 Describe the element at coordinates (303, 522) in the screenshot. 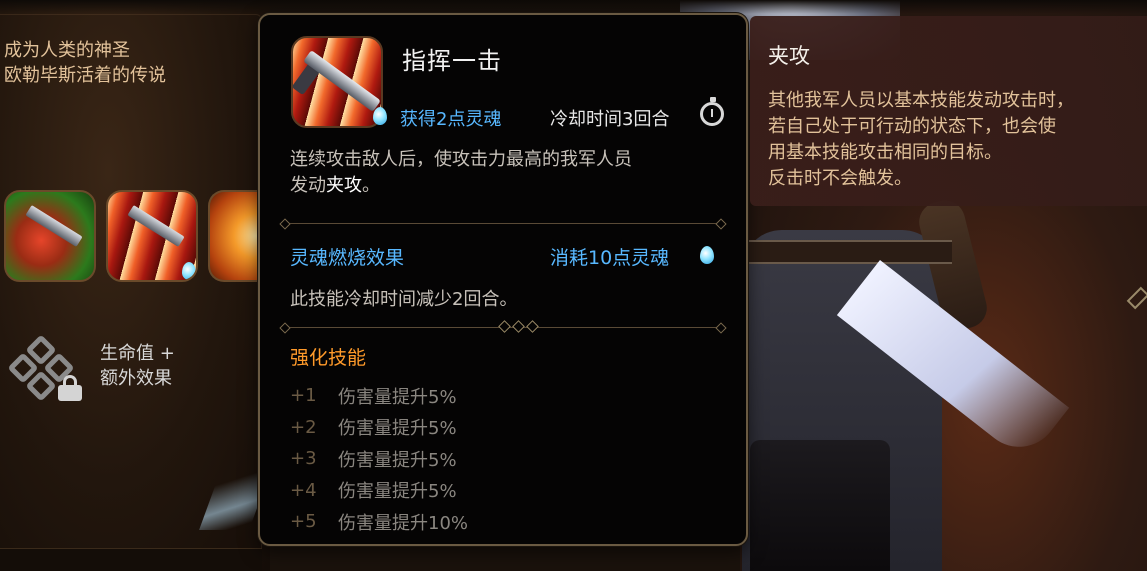

I see `enhance-level: +5` at that location.